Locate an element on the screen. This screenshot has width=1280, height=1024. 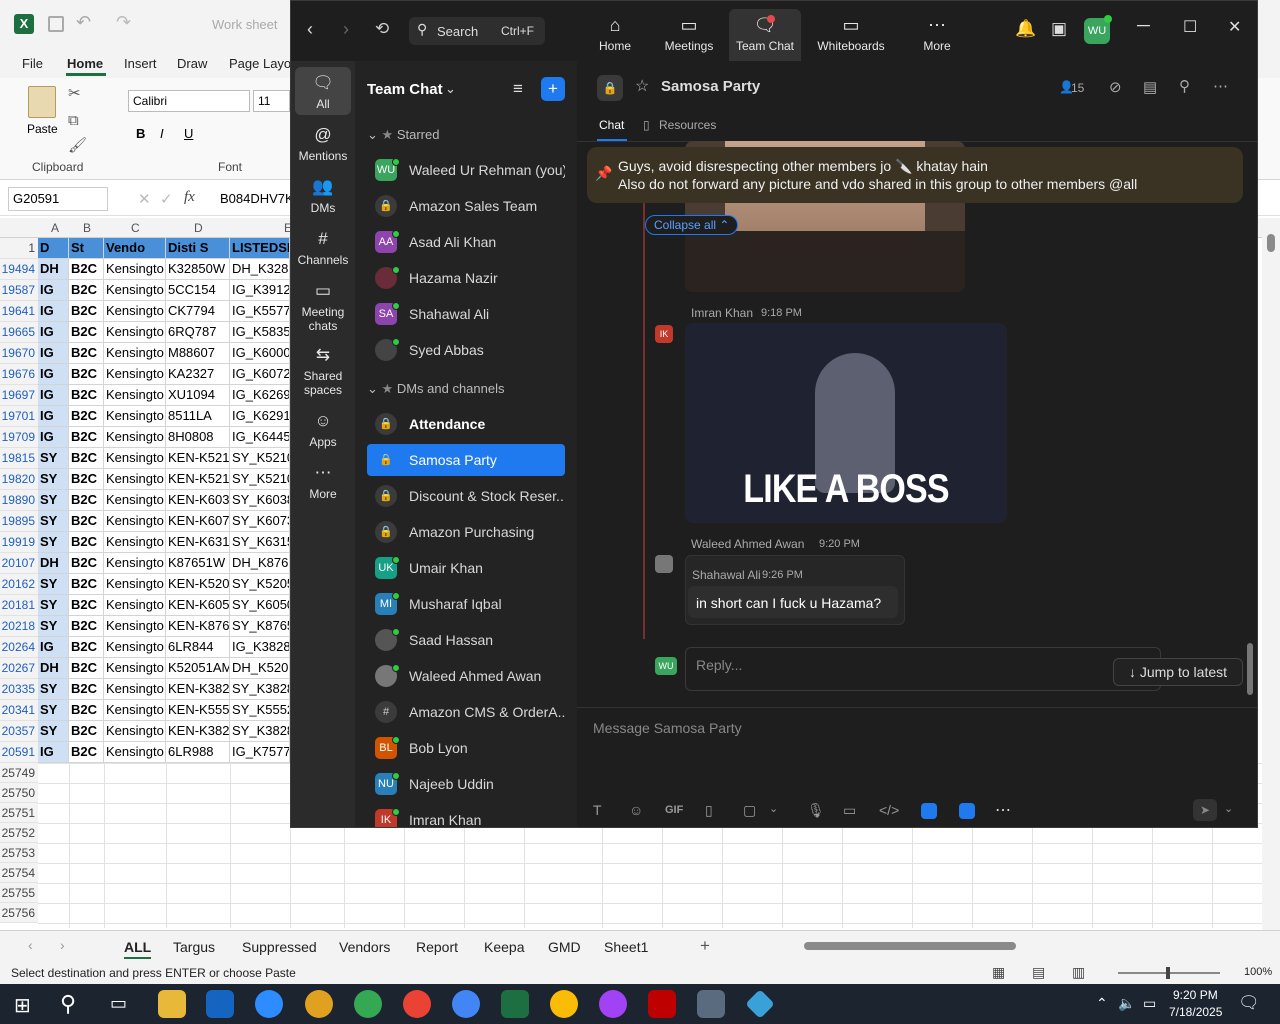
tab-home: Home is located at coordinates (85, 63).